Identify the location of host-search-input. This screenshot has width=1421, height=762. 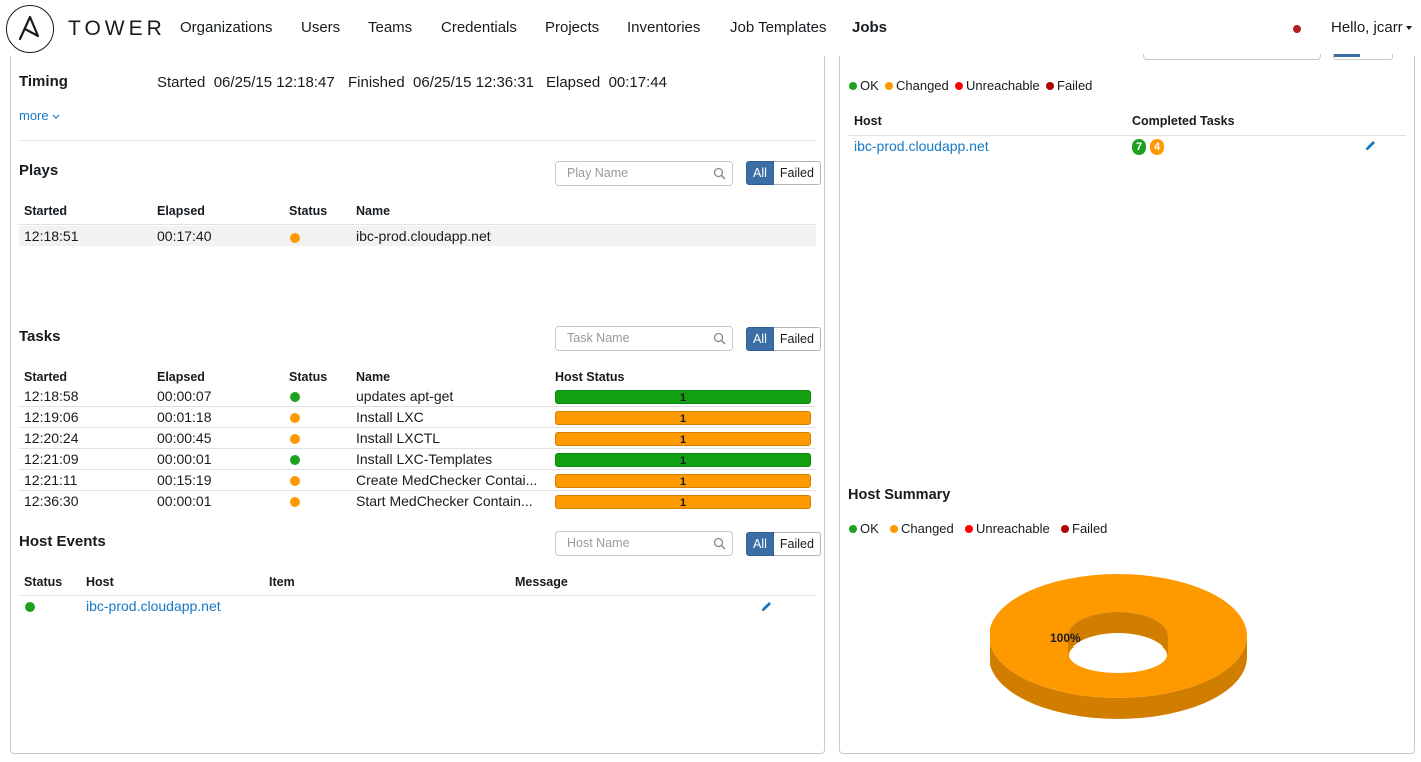
(637, 543).